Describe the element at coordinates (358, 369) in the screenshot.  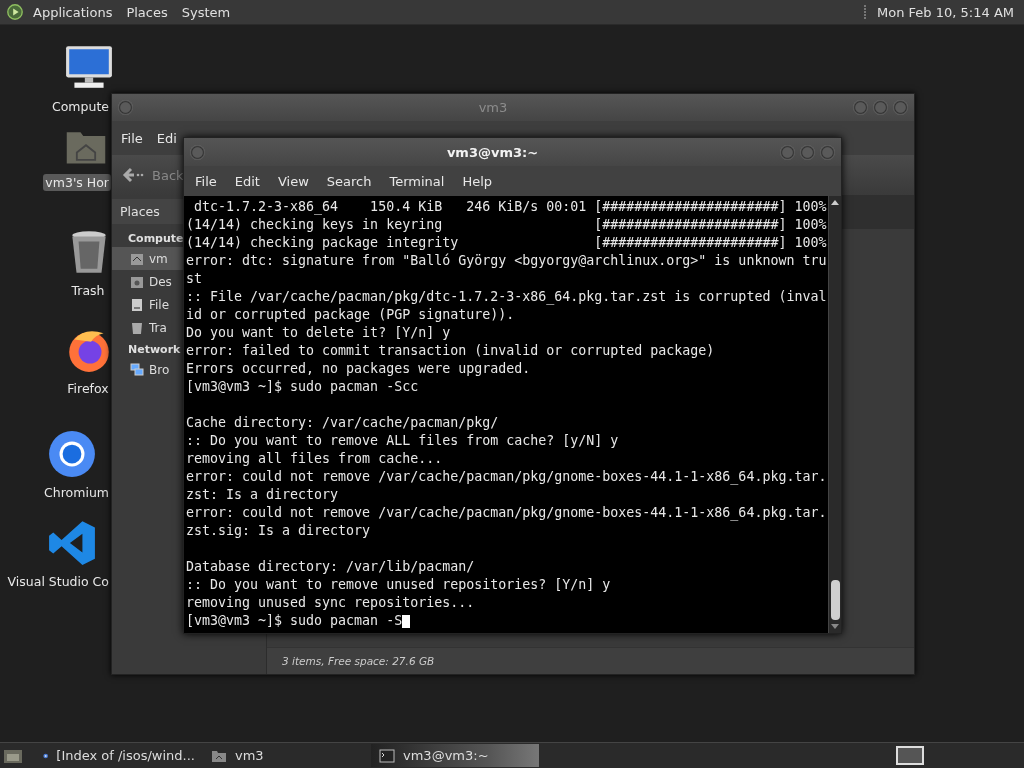
I see `terminal-line: Errors occurred, no packages were upgraded.` at that location.